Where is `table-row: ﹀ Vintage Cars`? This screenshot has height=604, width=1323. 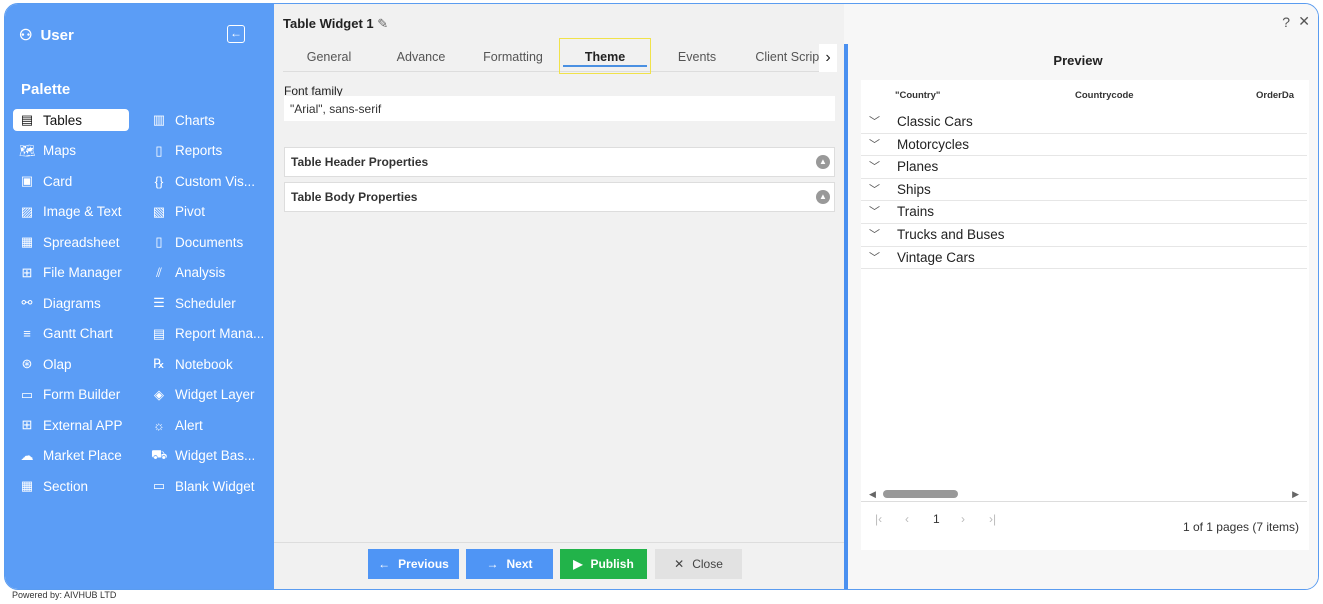 table-row: ﹀ Vintage Cars is located at coordinates (1084, 258).